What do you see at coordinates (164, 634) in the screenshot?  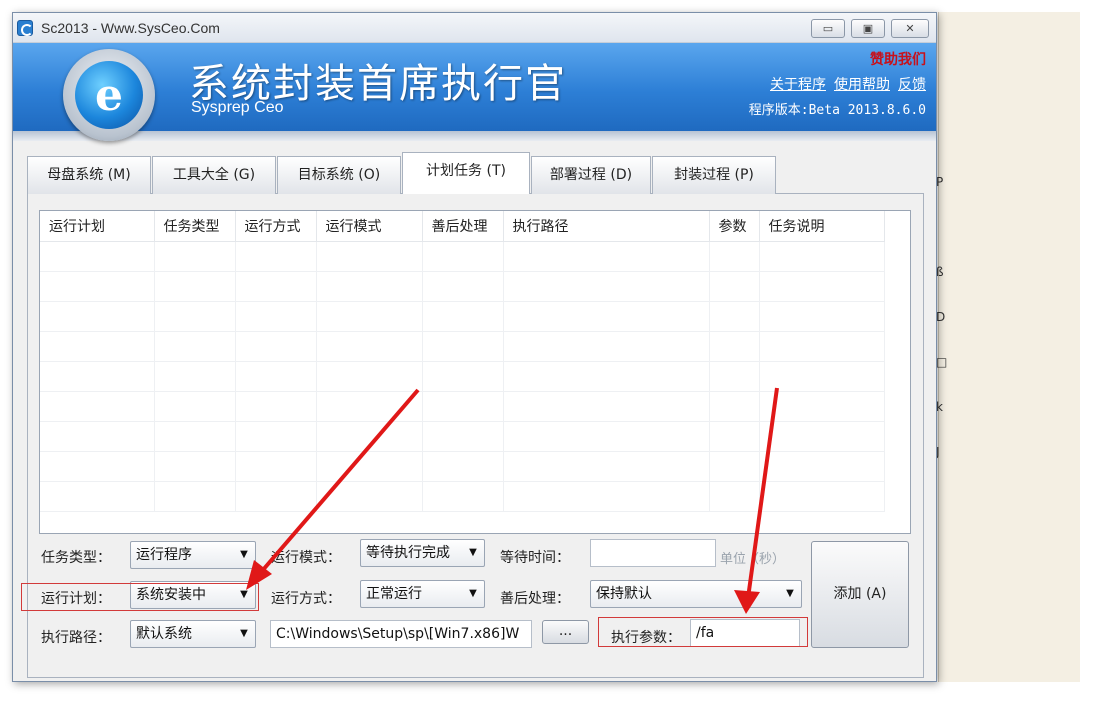 I see `exec-path-value: 默认系统` at bounding box center [164, 634].